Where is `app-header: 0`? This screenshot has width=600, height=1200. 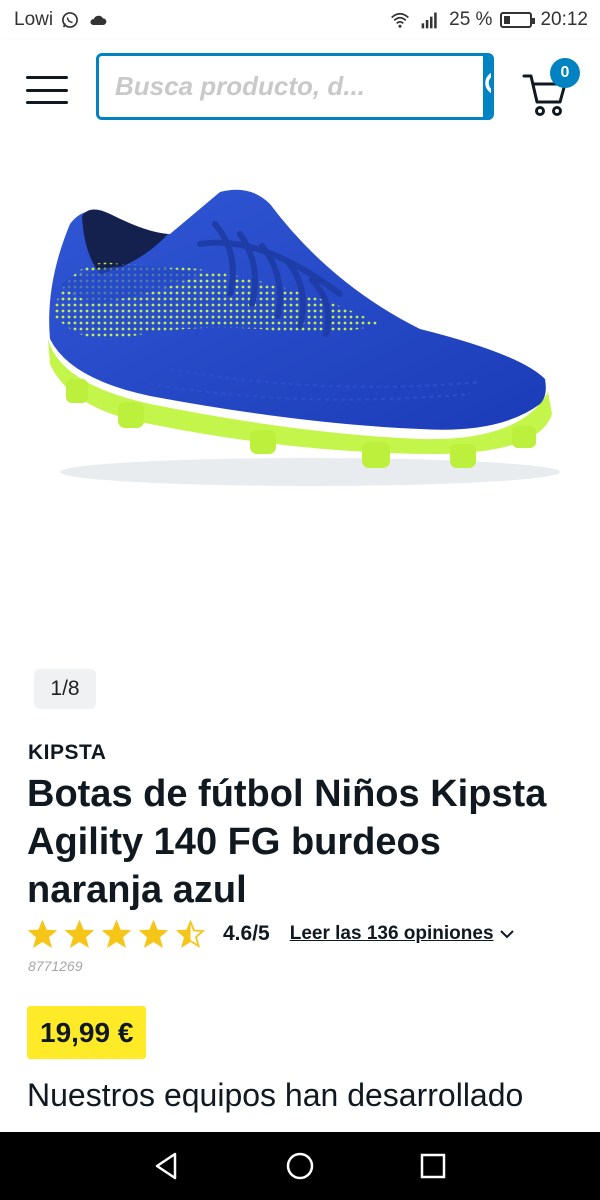 app-header: 0 is located at coordinates (300, 87).